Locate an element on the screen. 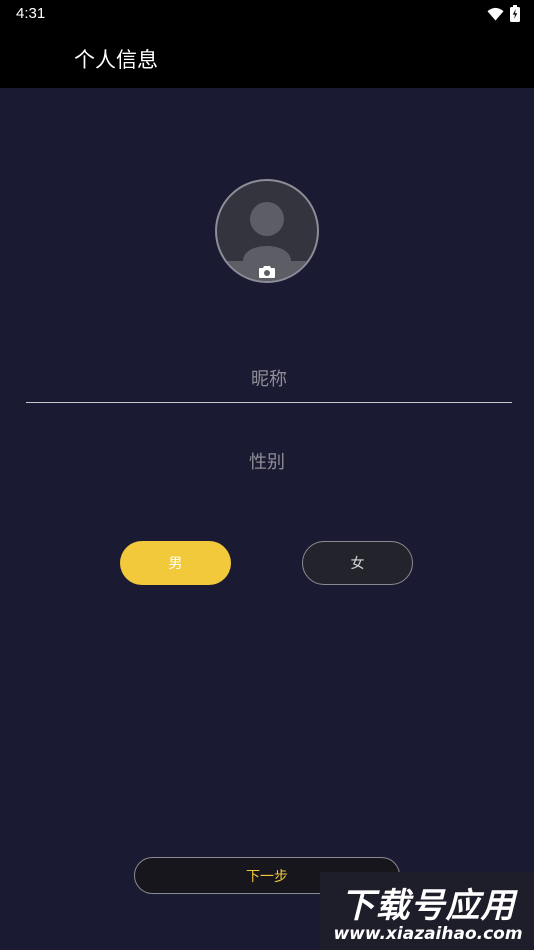 This screenshot has height=950, width=534. watermark-url: www.xiazaihao.com is located at coordinates (428, 934).